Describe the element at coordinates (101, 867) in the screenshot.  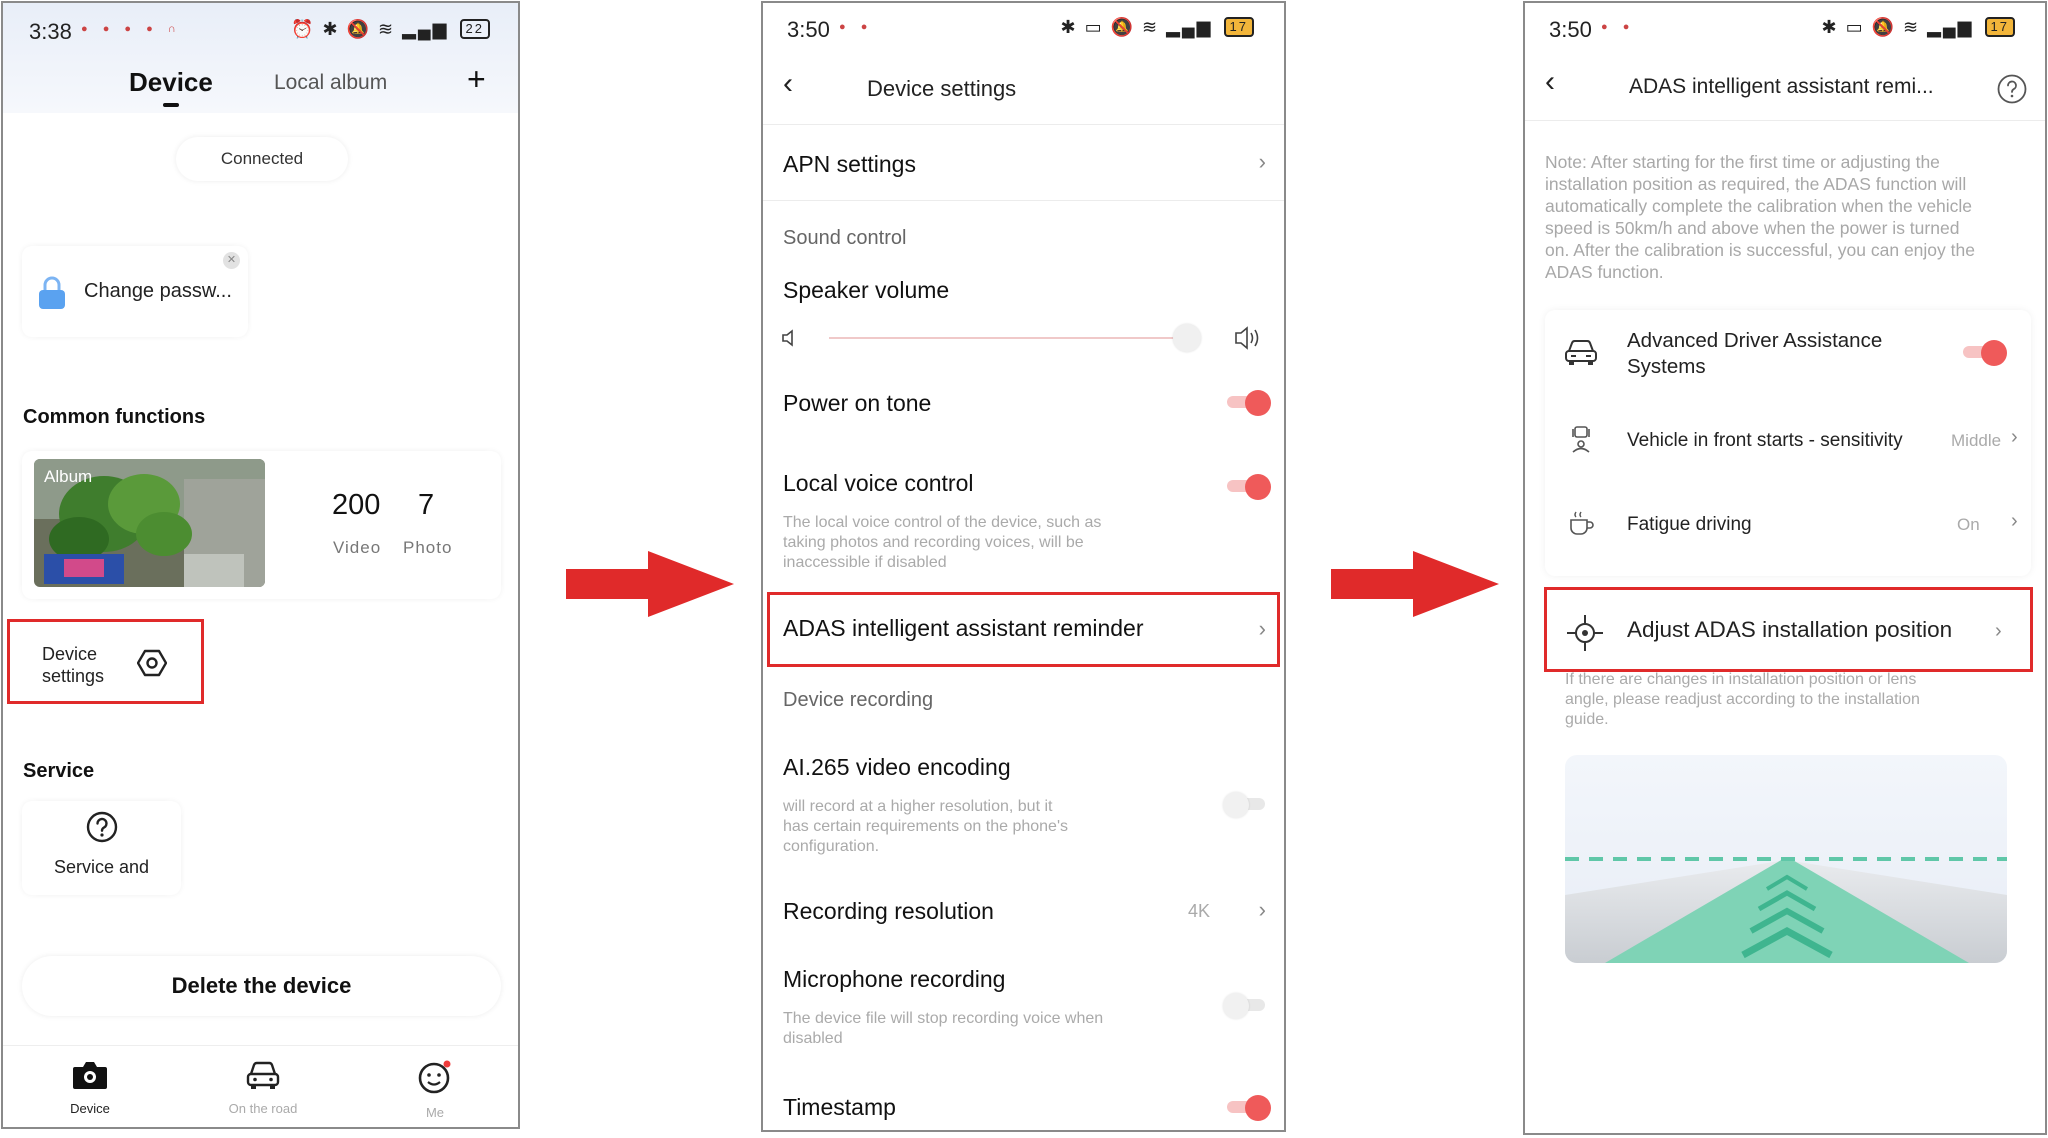
I see `service-label: Service and` at that location.